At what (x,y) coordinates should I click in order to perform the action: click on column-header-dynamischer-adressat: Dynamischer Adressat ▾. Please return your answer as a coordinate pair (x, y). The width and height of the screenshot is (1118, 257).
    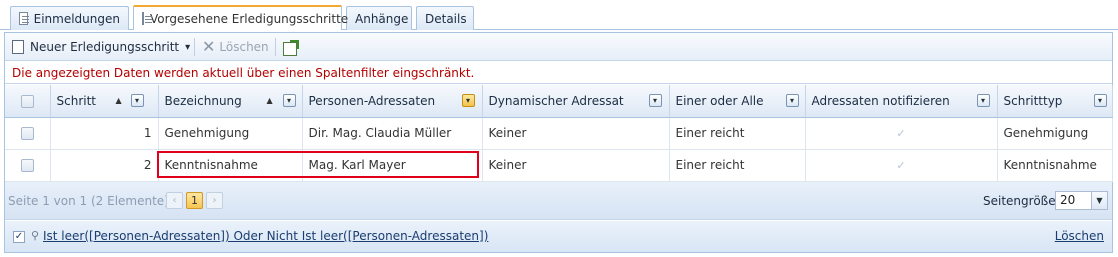
    Looking at the image, I should click on (576, 101).